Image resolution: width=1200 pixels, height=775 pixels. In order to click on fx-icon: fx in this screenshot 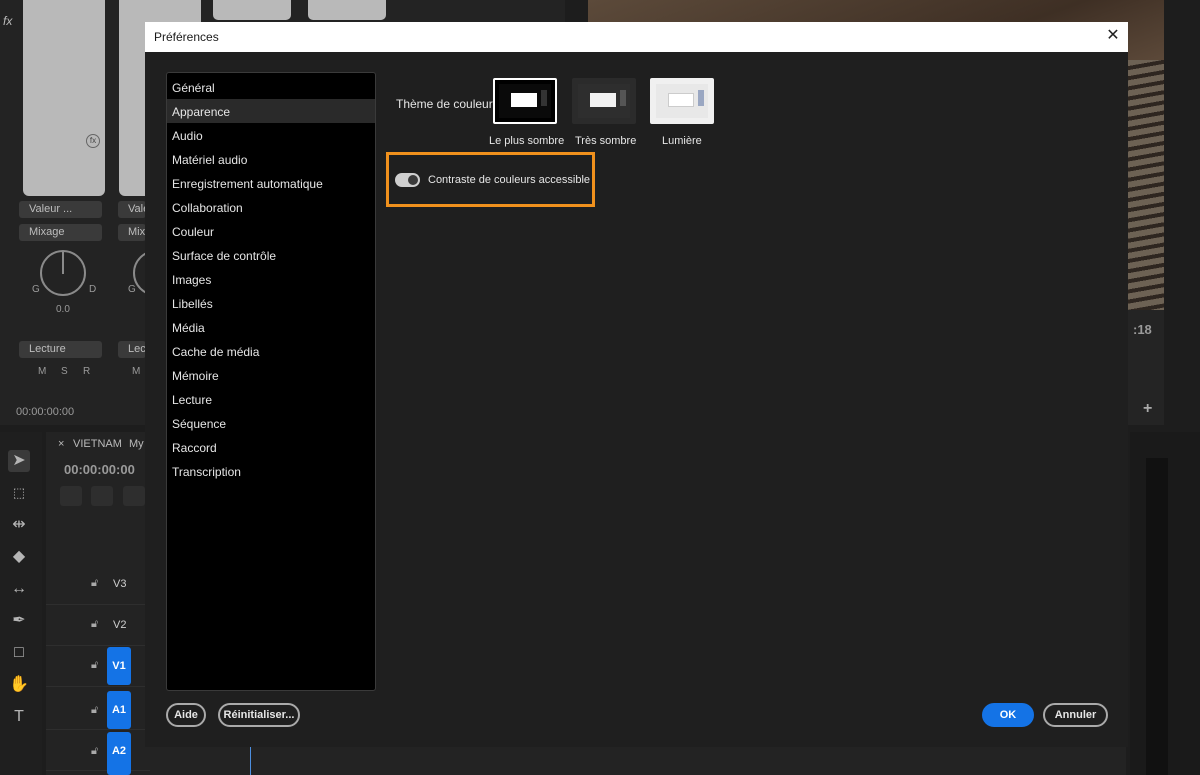, I will do `click(7, 70)`.